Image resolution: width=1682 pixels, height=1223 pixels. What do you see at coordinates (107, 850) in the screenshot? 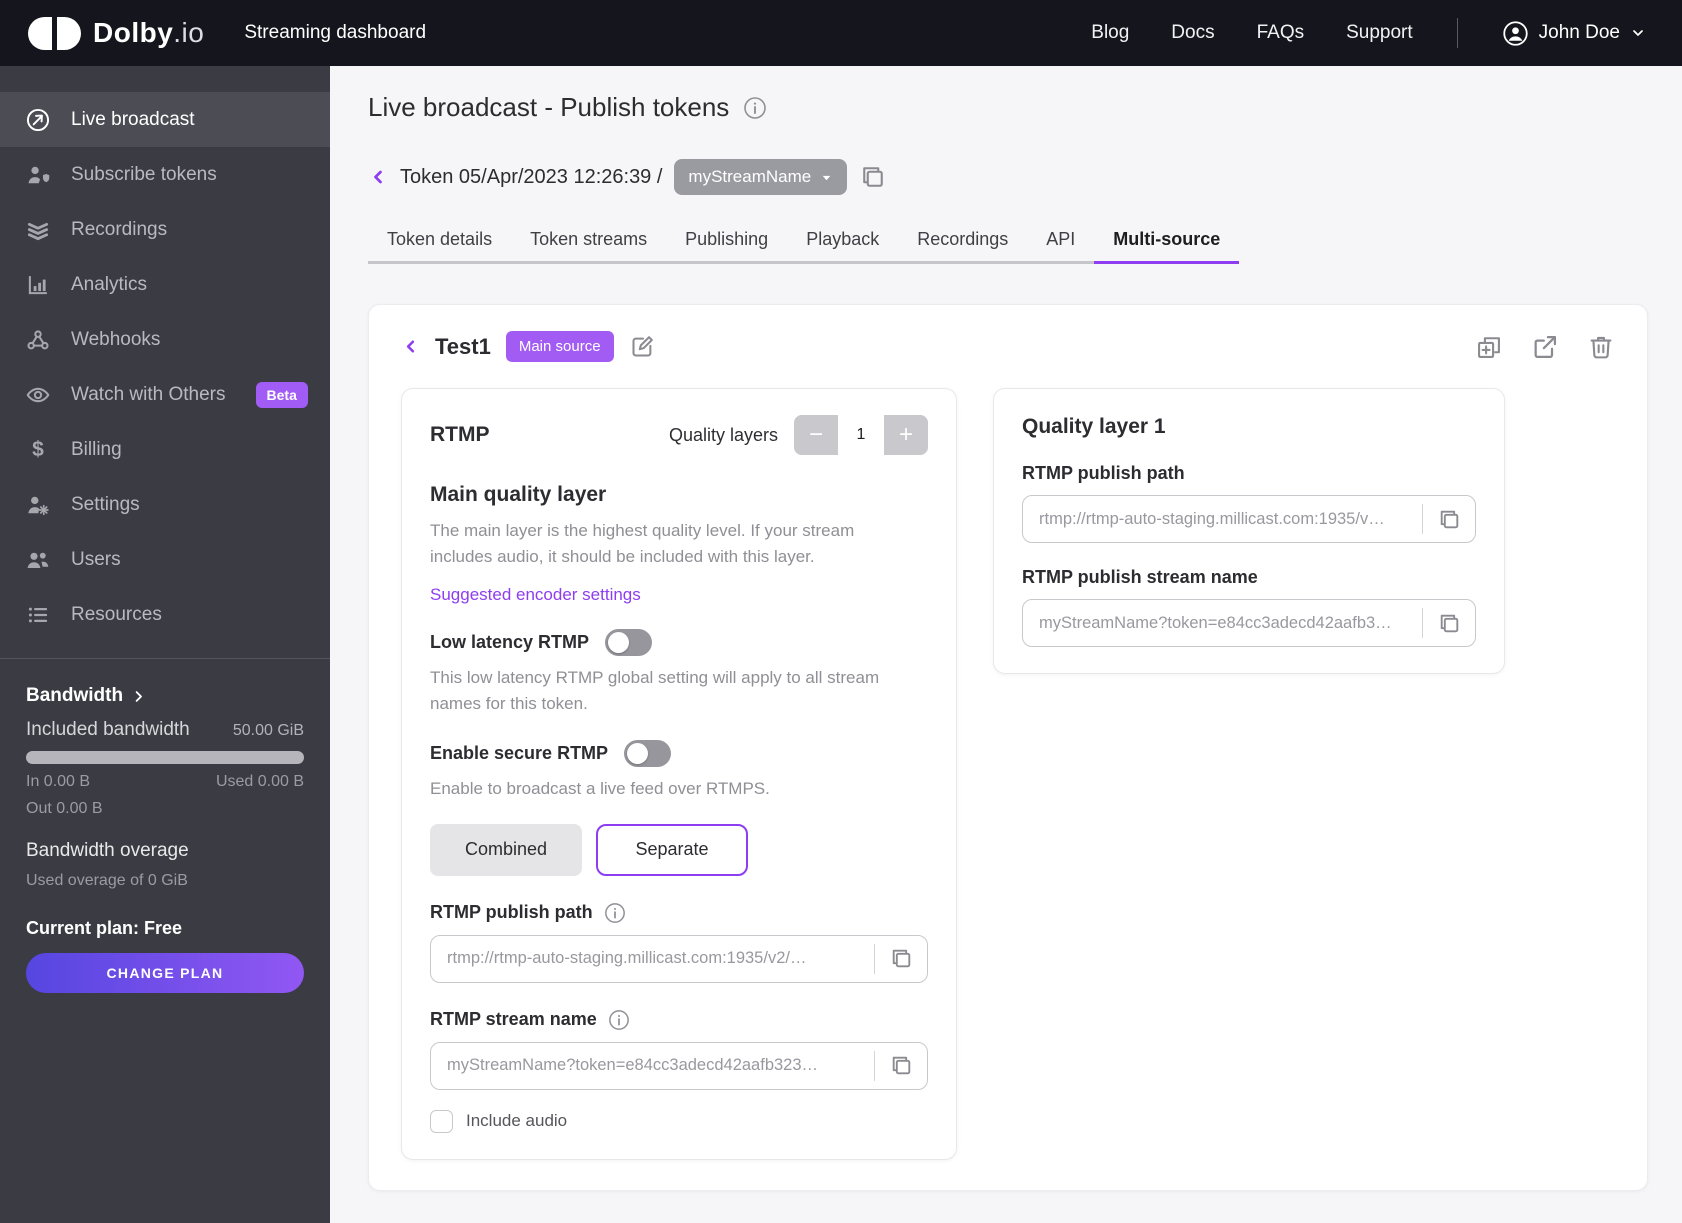
I see `bandwidth-overage-title: Bandwidth overage` at bounding box center [107, 850].